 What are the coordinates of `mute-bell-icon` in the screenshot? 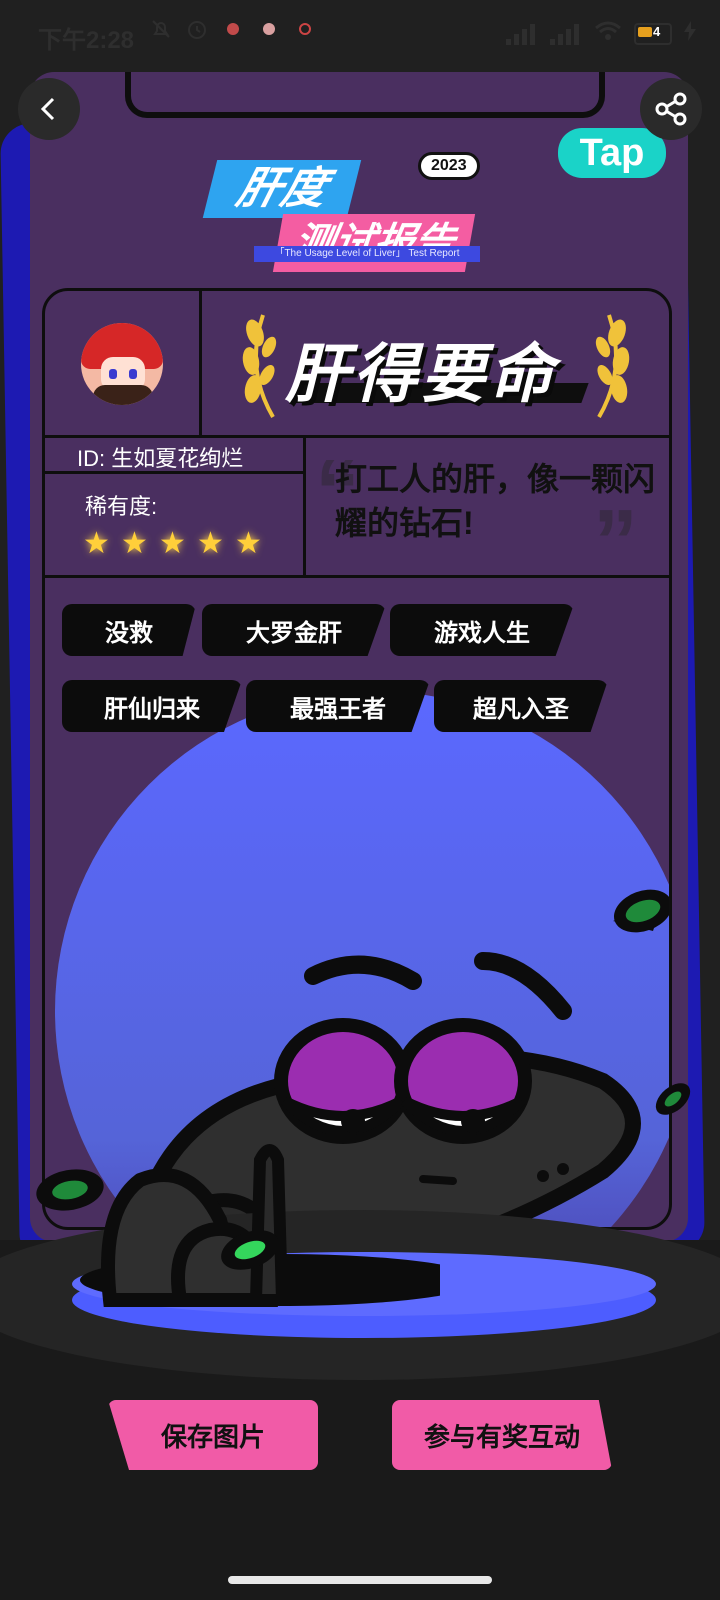 It's located at (161, 29).